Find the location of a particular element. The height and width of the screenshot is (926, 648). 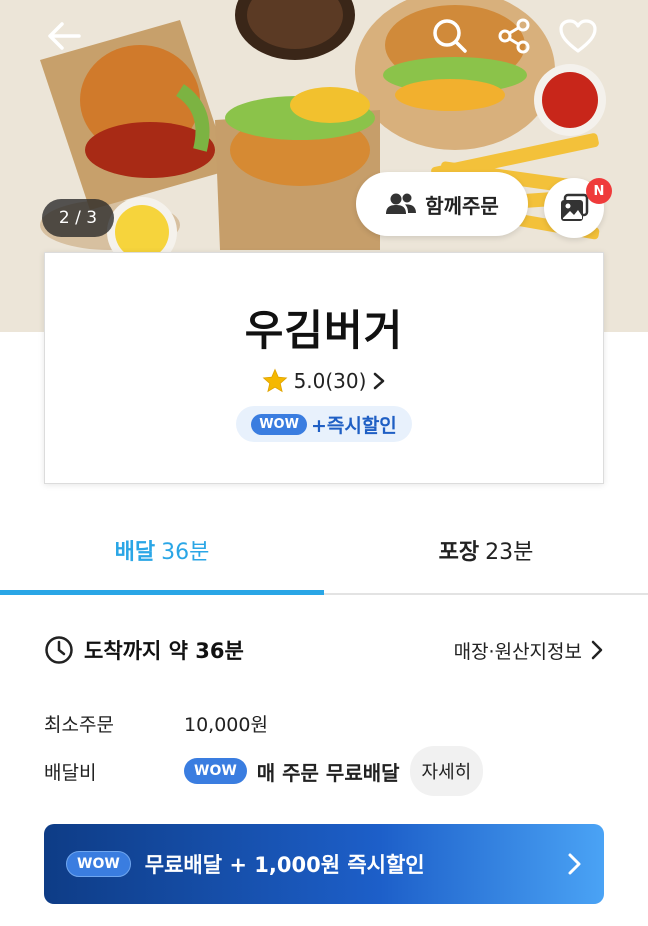

search-icon is located at coordinates (450, 36).